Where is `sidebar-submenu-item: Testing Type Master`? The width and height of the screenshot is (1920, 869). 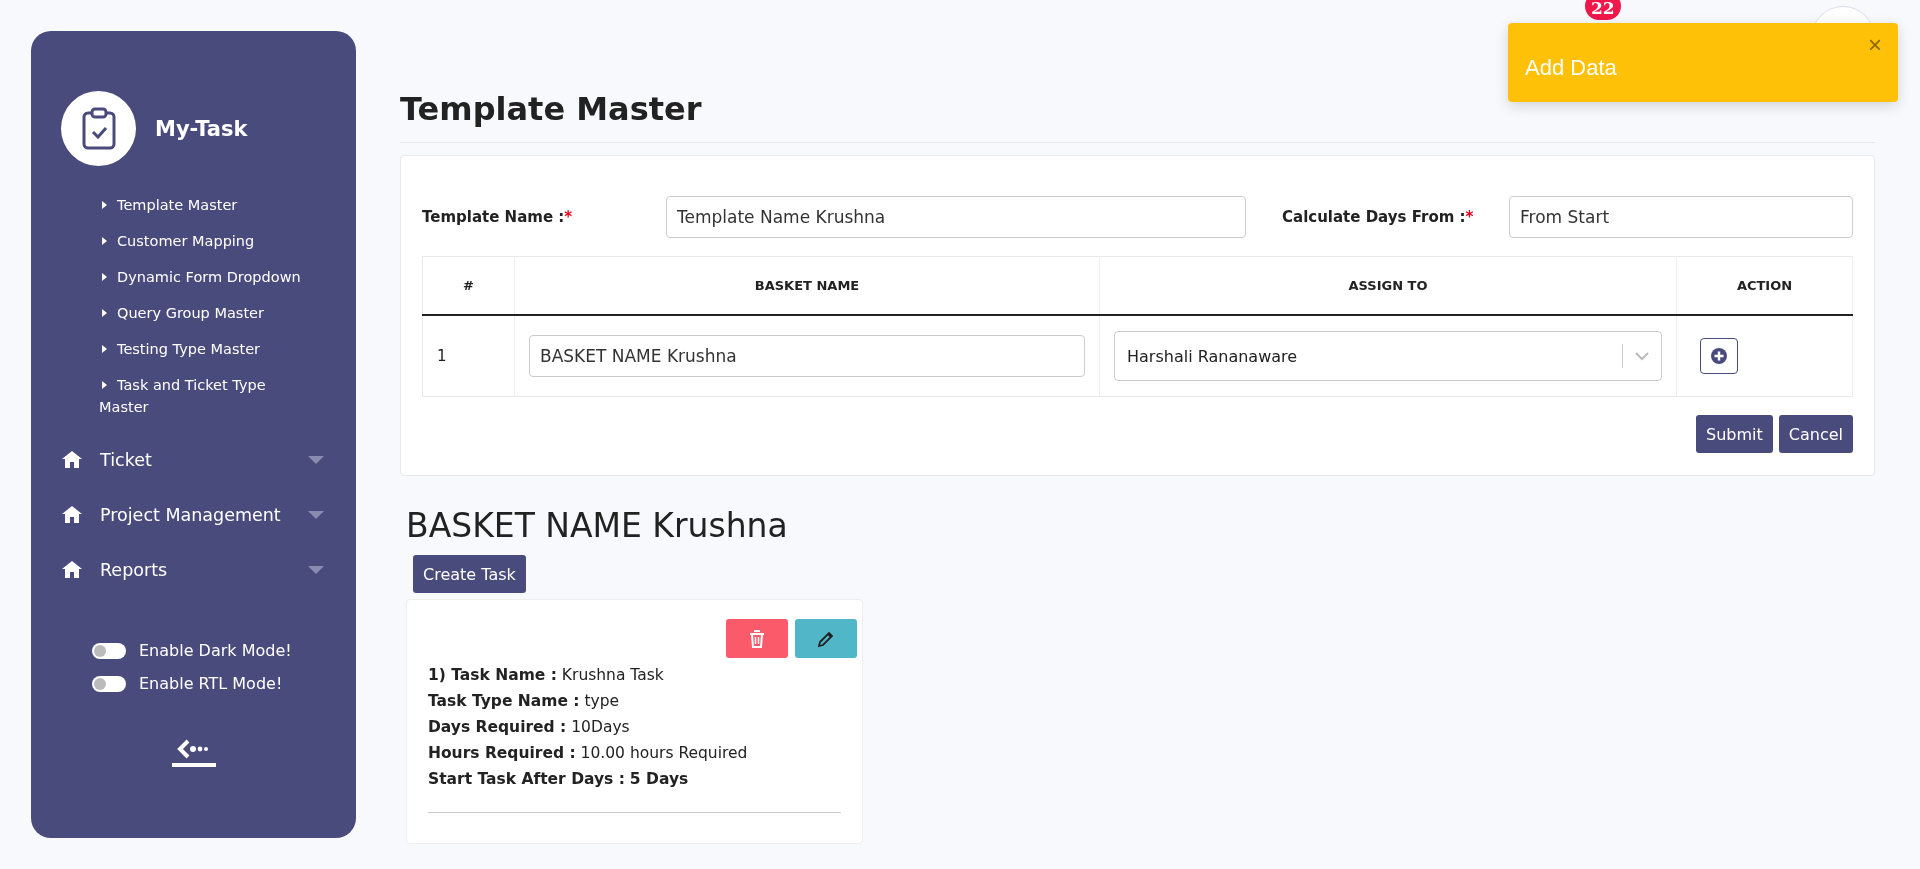 sidebar-submenu-item: Testing Type Master is located at coordinates (204, 349).